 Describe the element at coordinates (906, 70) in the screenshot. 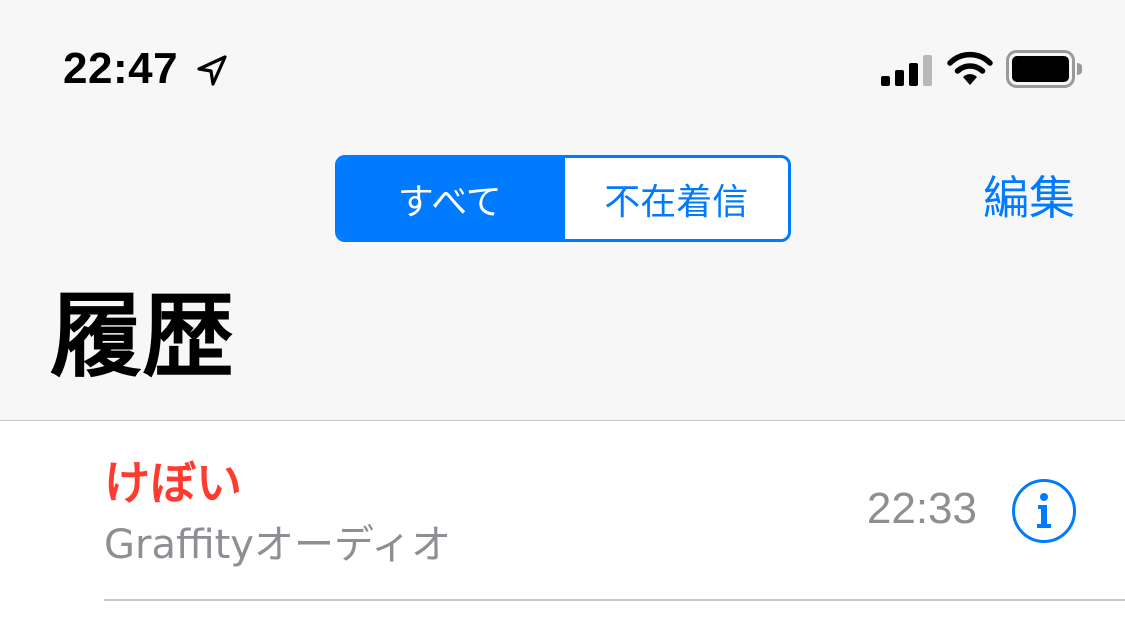

I see `cellular-signal-icon` at that location.